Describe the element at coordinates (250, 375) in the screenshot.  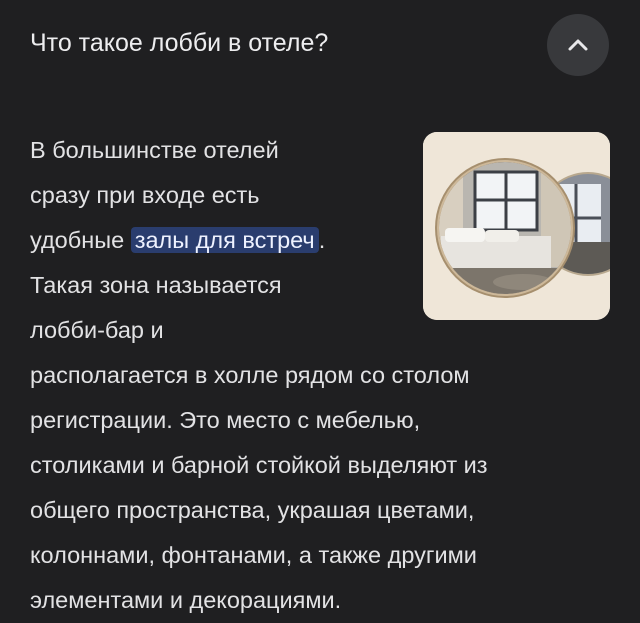
I see `answer-line: располагается в холле рядом со столом` at that location.